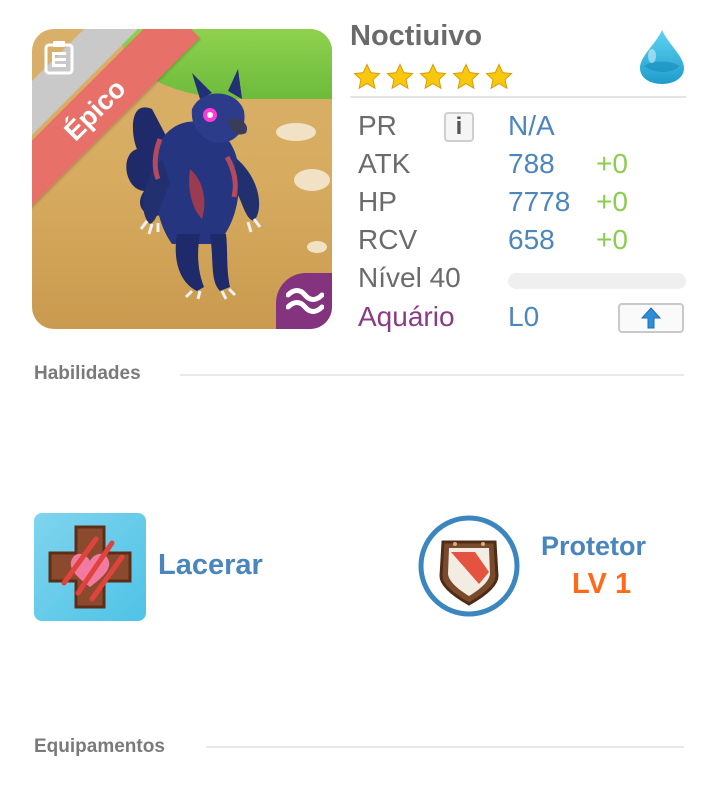 The image size is (717, 800). What do you see at coordinates (602, 584) in the screenshot?
I see `passive-skill-level: LV 1` at bounding box center [602, 584].